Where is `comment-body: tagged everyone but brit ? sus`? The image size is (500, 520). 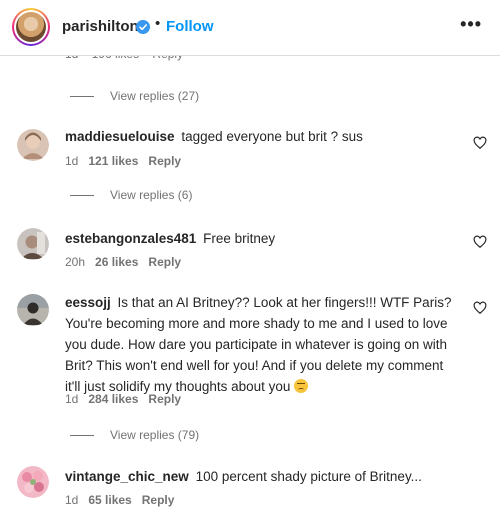 comment-body: tagged everyone but brit ? sus is located at coordinates (272, 136).